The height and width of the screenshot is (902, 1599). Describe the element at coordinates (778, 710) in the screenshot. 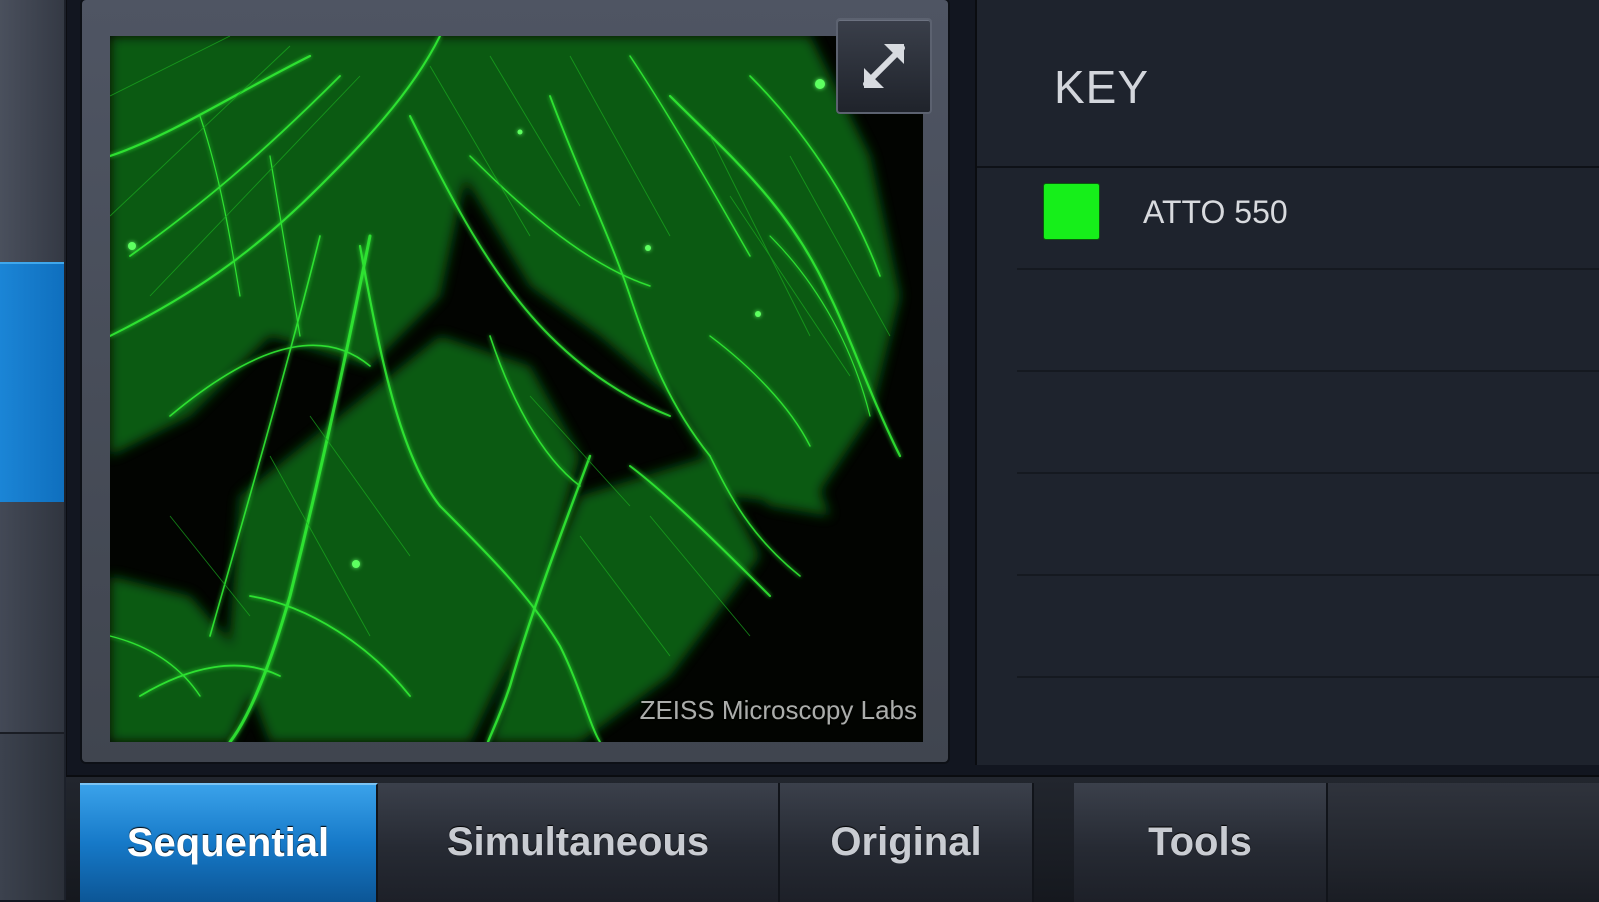

I see `image-watermark: ZEISS Microscopy Labs` at that location.